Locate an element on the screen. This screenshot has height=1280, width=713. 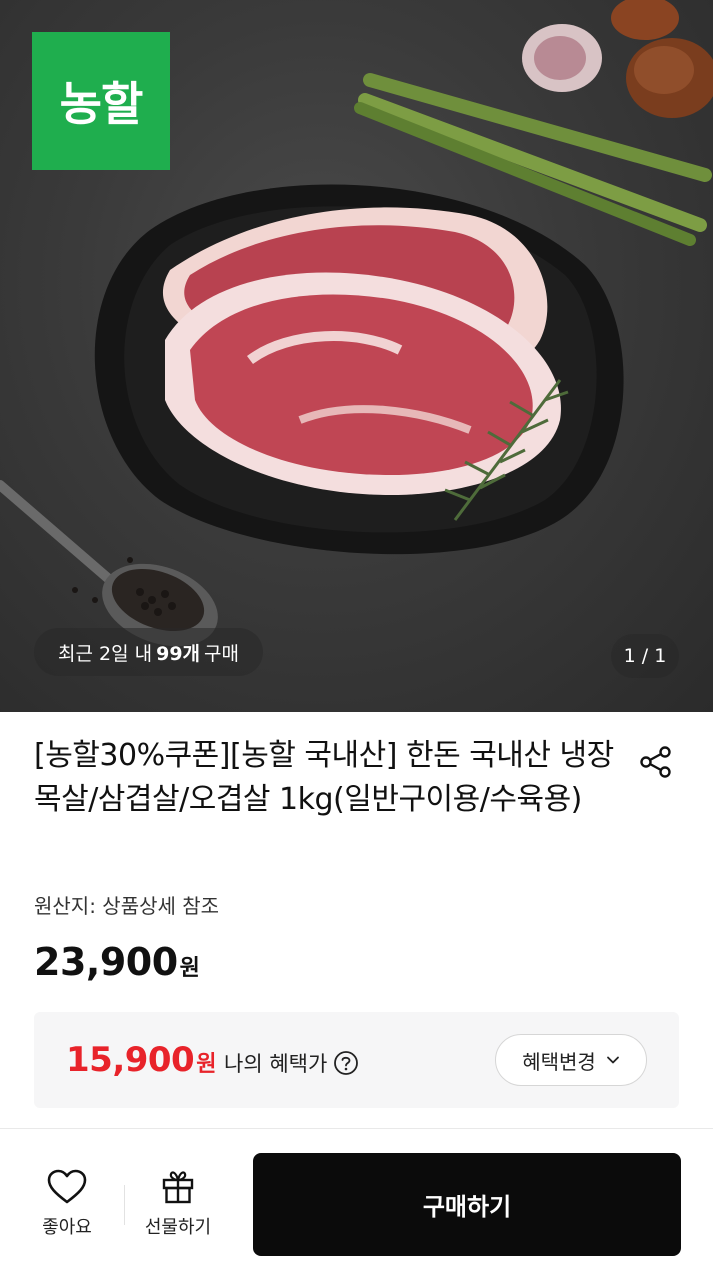
brand-logo: 농할 is located at coordinates (101, 101).